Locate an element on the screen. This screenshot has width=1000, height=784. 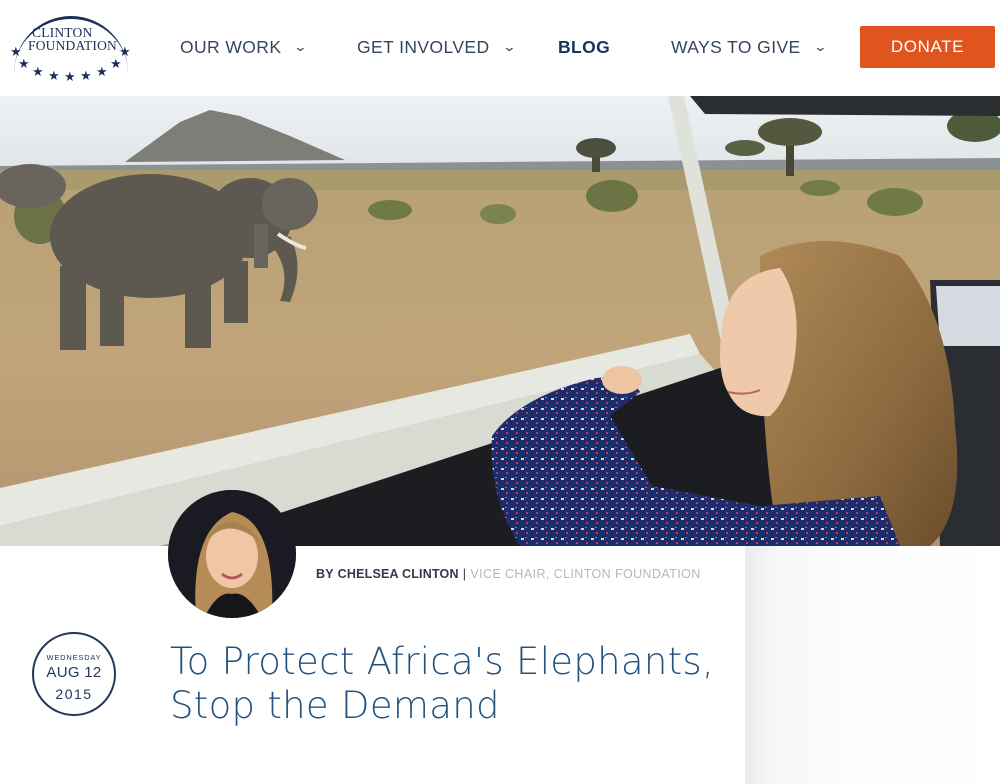
author-role: VICE CHAIR, CLINTON FOUNDATION is located at coordinates (585, 574).